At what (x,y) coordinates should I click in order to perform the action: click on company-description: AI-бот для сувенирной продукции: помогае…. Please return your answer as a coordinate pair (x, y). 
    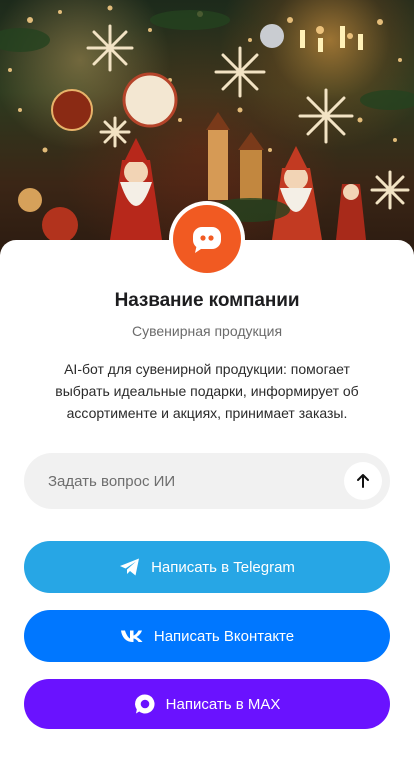
    Looking at the image, I should click on (207, 391).